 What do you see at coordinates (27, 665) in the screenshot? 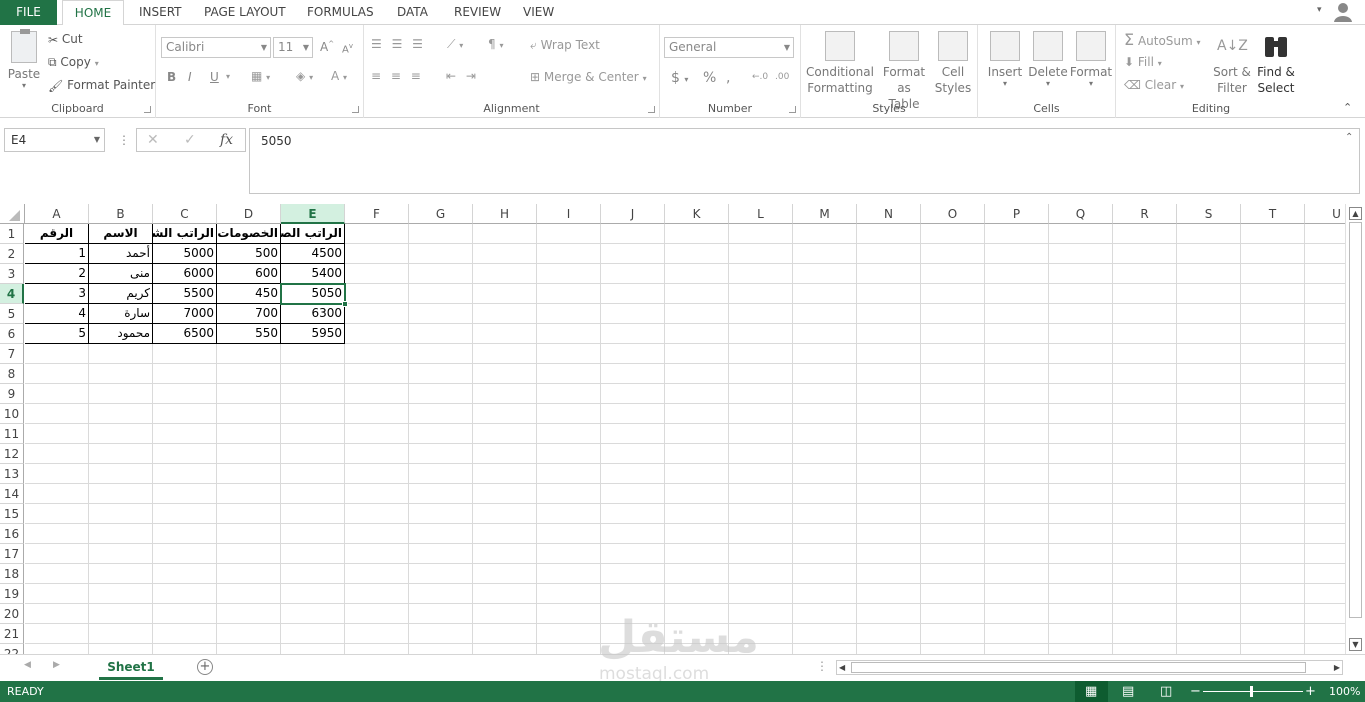
I see `prev-sheet-icon: ◀` at bounding box center [27, 665].